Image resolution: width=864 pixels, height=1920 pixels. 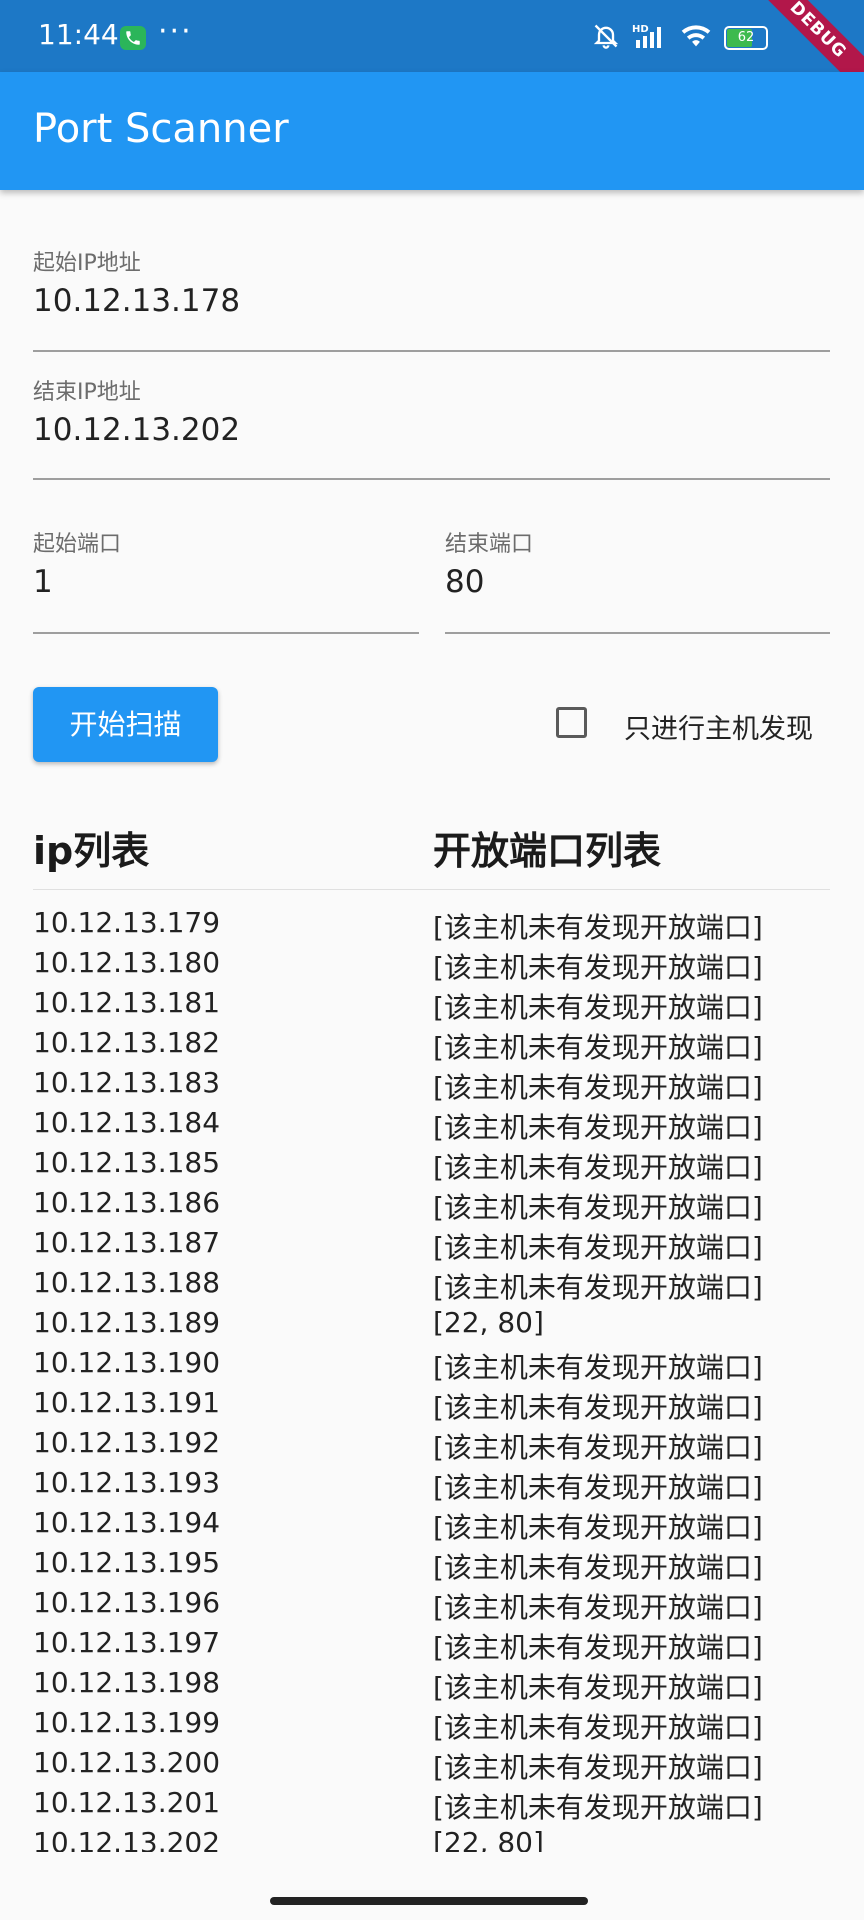 I want to click on result-row: 10.12.13.182 [该主机未有发现开放端口], so click(x=432, y=1042).